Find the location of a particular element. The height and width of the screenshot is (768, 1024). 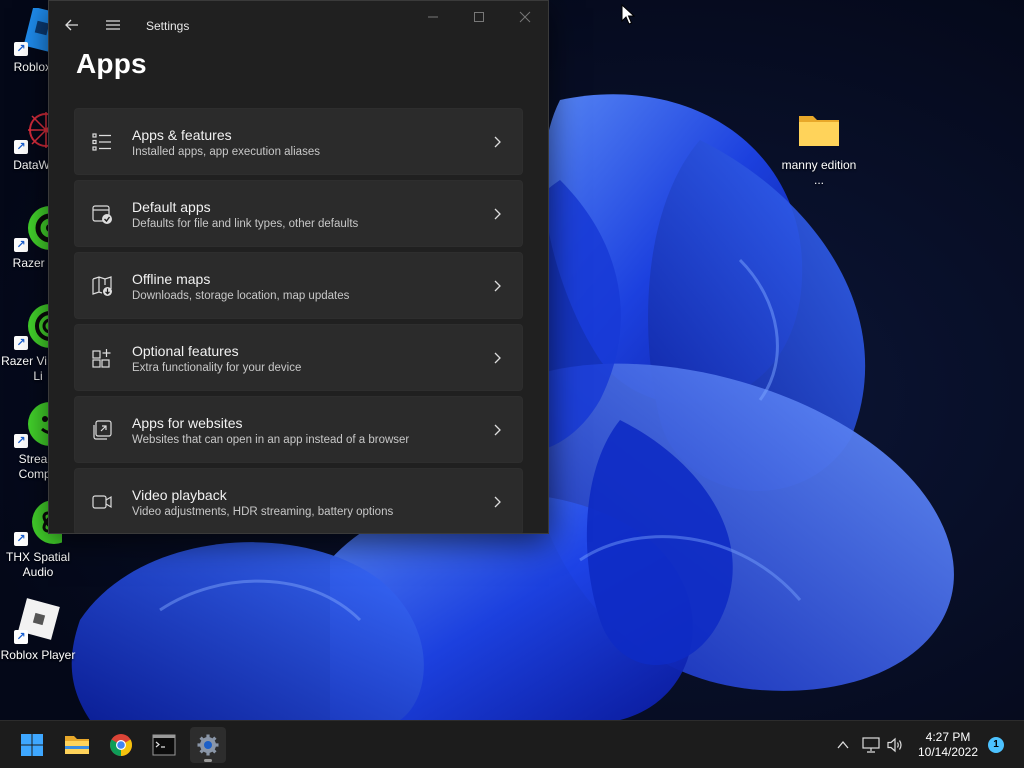

desktop-icon-label: Roblox Player is located at coordinates (38, 655).